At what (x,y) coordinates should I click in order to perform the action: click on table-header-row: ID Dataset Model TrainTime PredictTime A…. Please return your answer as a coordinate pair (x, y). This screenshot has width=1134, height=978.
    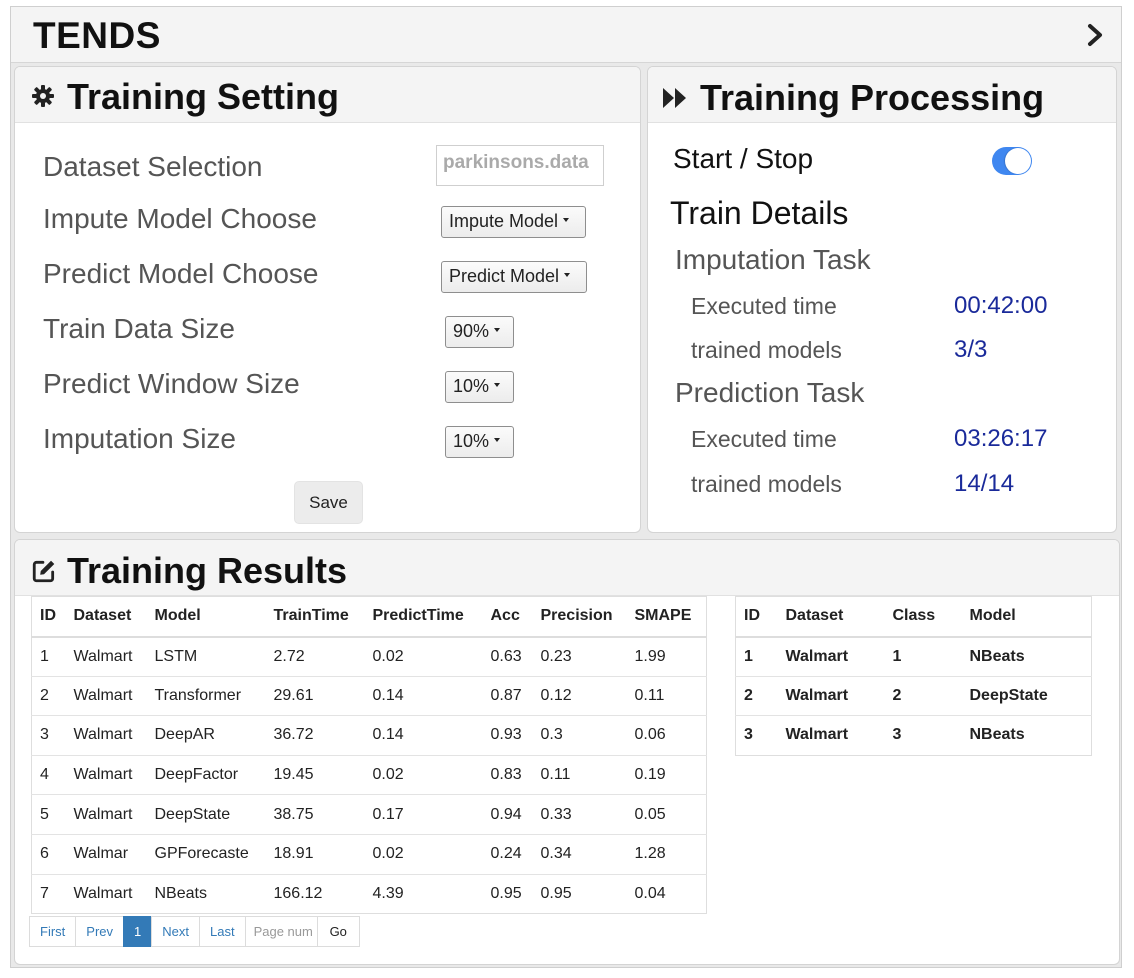
    Looking at the image, I should click on (369, 617).